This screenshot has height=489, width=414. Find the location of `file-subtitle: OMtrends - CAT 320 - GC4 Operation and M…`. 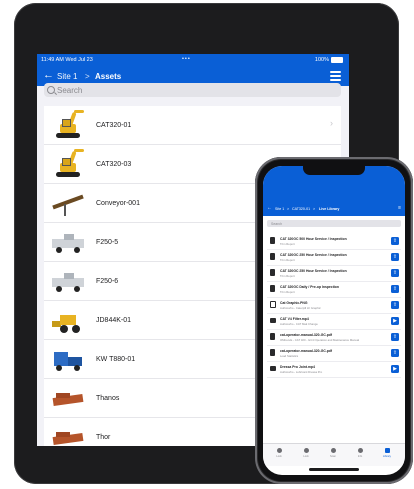

file-subtitle: OMtrends - CAT 320 - GC4 Operation and M… is located at coordinates (320, 340).